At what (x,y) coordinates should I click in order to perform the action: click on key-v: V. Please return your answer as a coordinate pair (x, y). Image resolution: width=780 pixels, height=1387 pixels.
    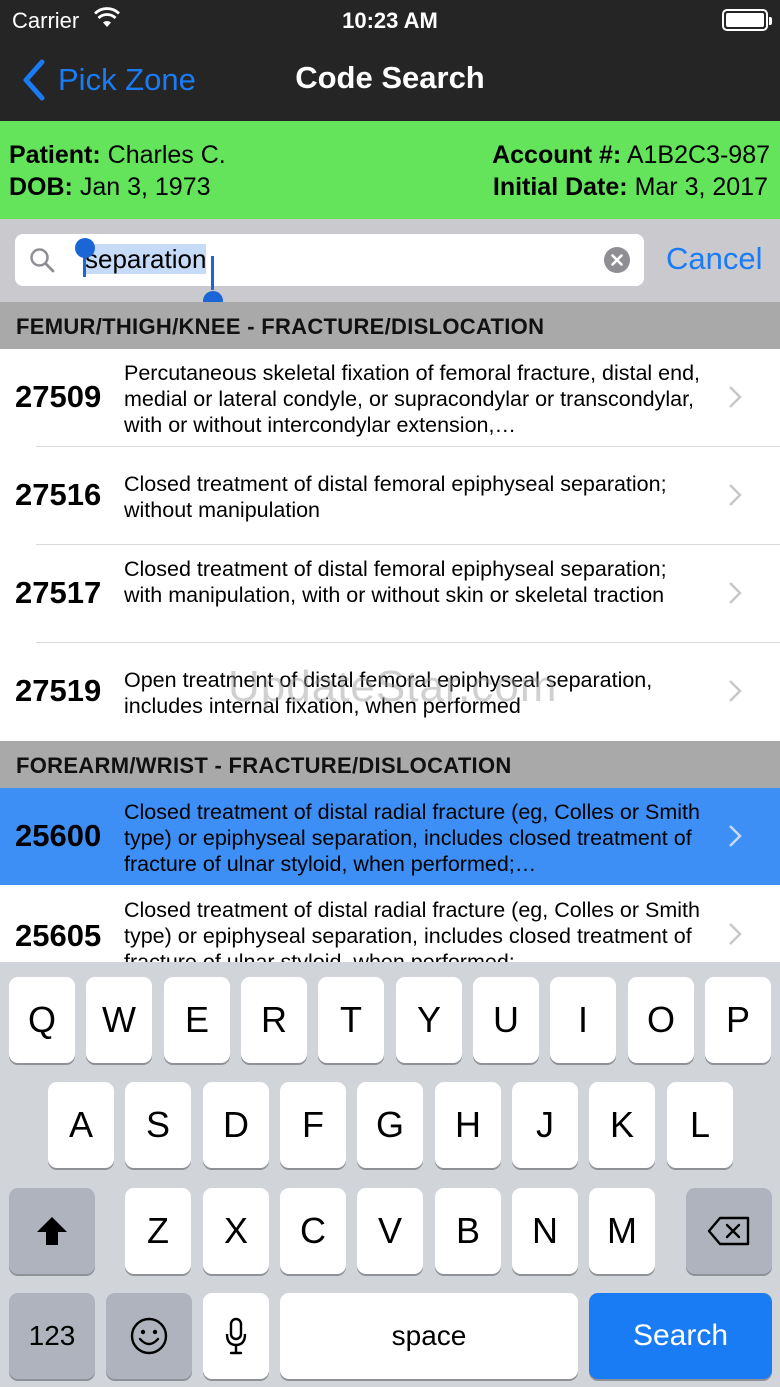
    Looking at the image, I should click on (390, 1231).